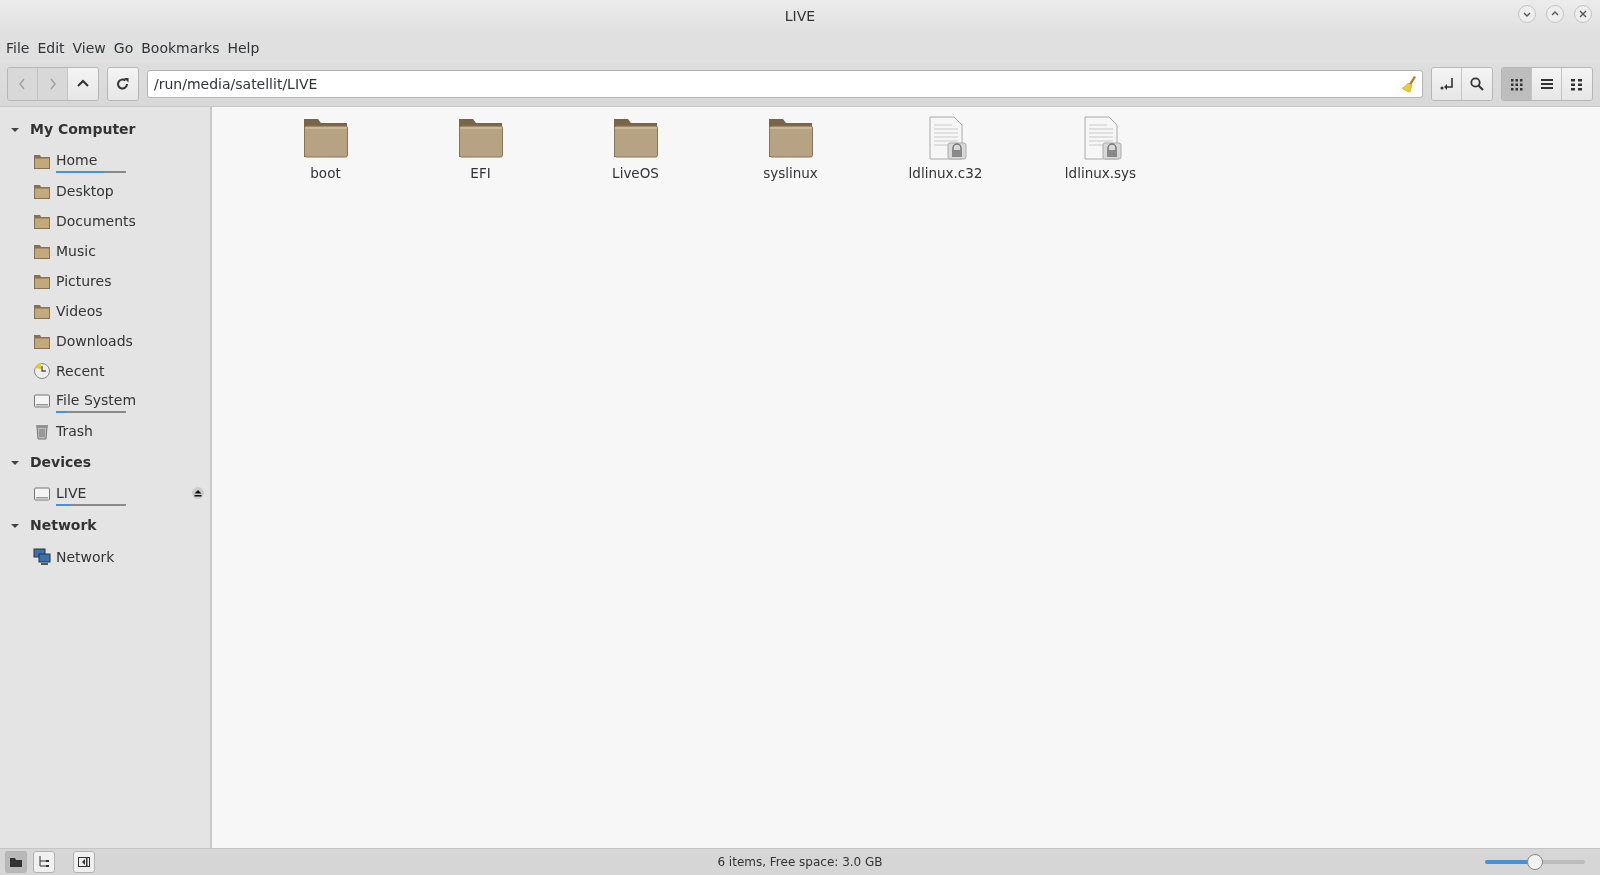 The width and height of the screenshot is (1600, 875). I want to click on reload-button, so click(123, 84).